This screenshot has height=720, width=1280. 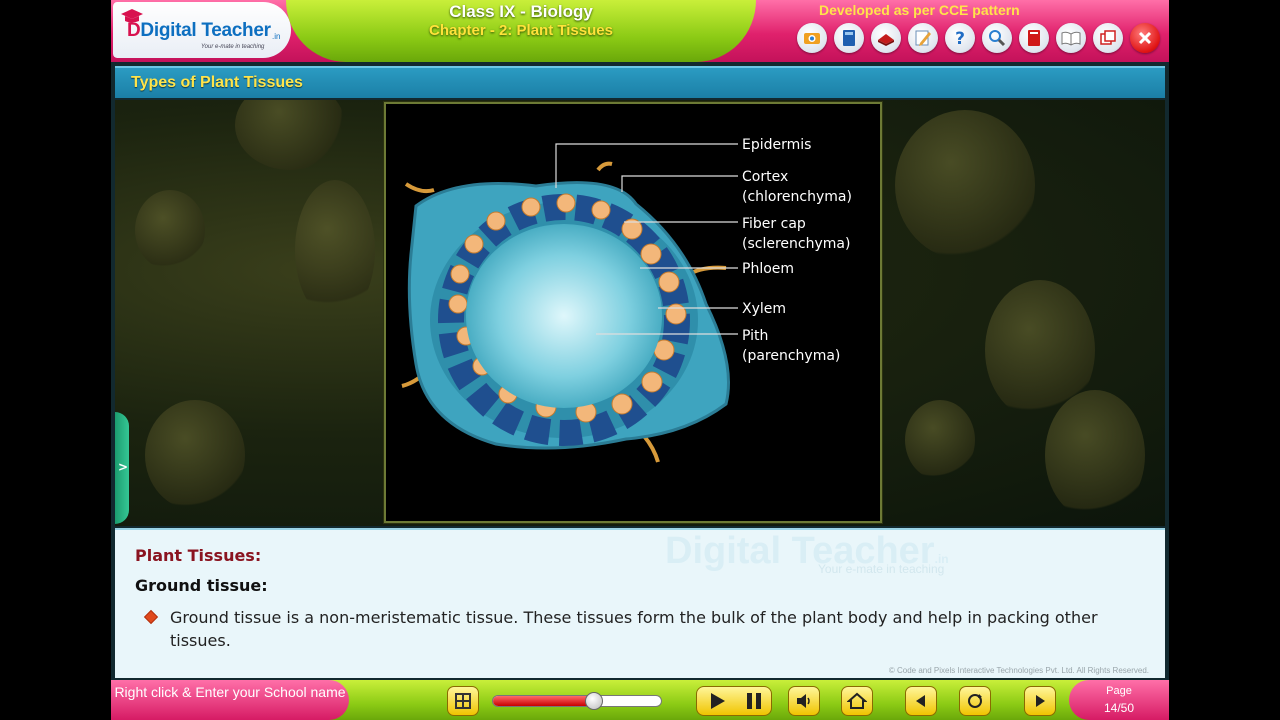 I want to click on label-phloem: Phloem, so click(x=768, y=269).